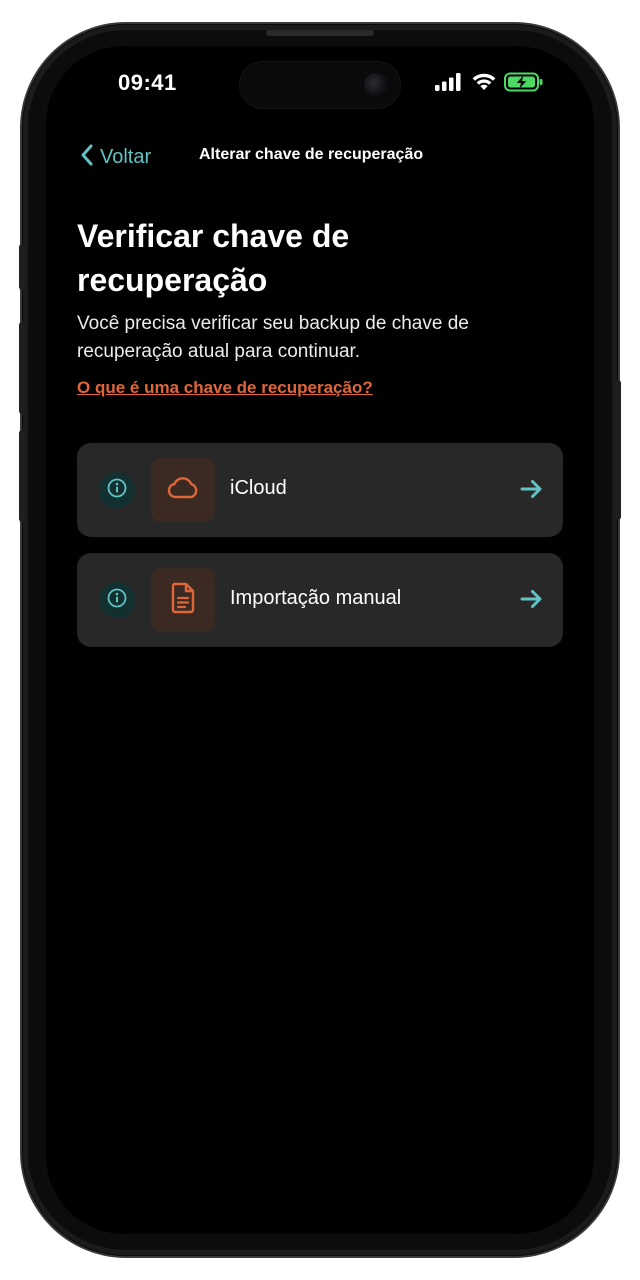 This screenshot has width=640, height=1280. I want to click on icloud-icon-tile, so click(183, 490).